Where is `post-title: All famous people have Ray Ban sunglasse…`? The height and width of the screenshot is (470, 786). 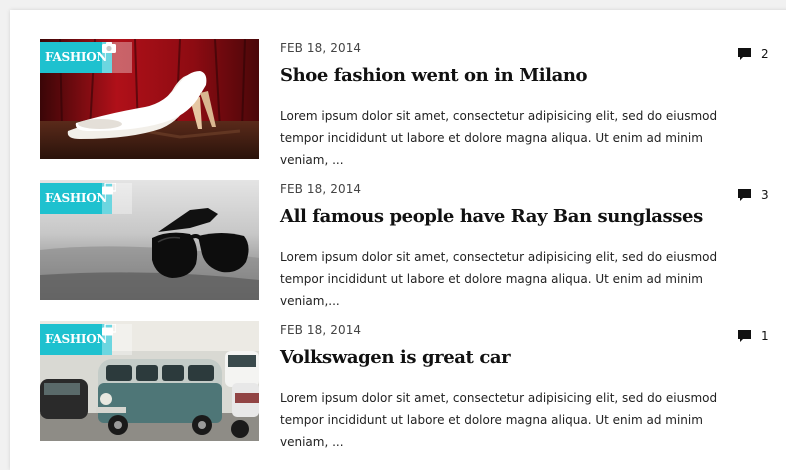 post-title: All famous people have Ray Ban sunglasse… is located at coordinates (491, 216).